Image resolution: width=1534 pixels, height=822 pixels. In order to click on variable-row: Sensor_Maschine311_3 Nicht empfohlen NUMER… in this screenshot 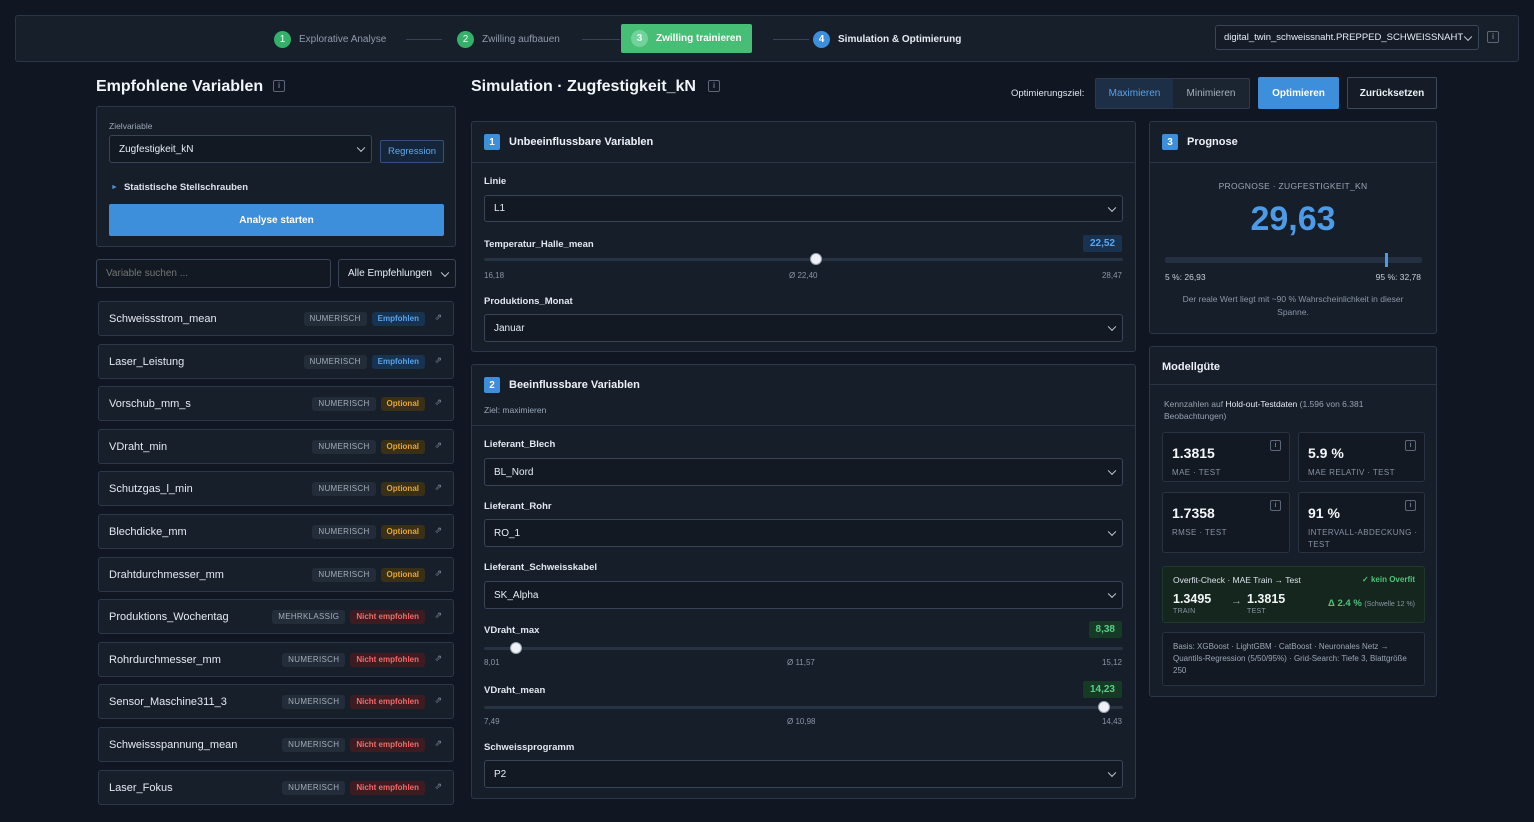, I will do `click(276, 702)`.